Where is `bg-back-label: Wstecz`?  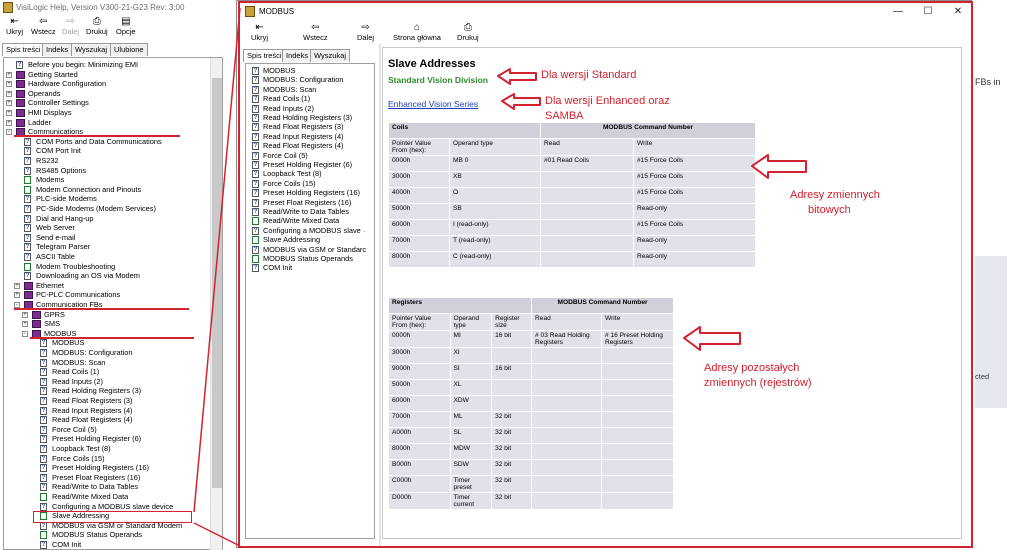 bg-back-label: Wstecz is located at coordinates (43, 31).